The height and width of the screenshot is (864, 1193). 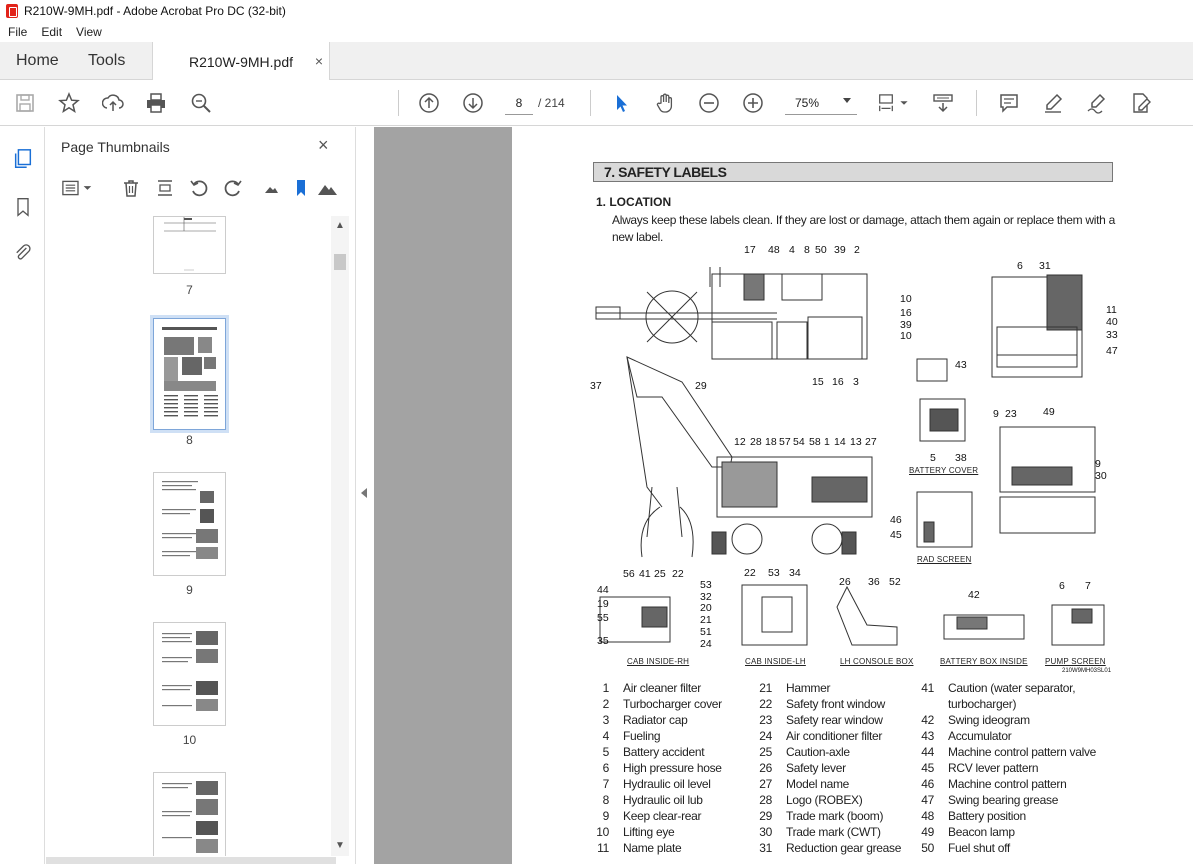 What do you see at coordinates (1075, 661) in the screenshot?
I see `pump-screen-caption: PUMP SCREEN` at bounding box center [1075, 661].